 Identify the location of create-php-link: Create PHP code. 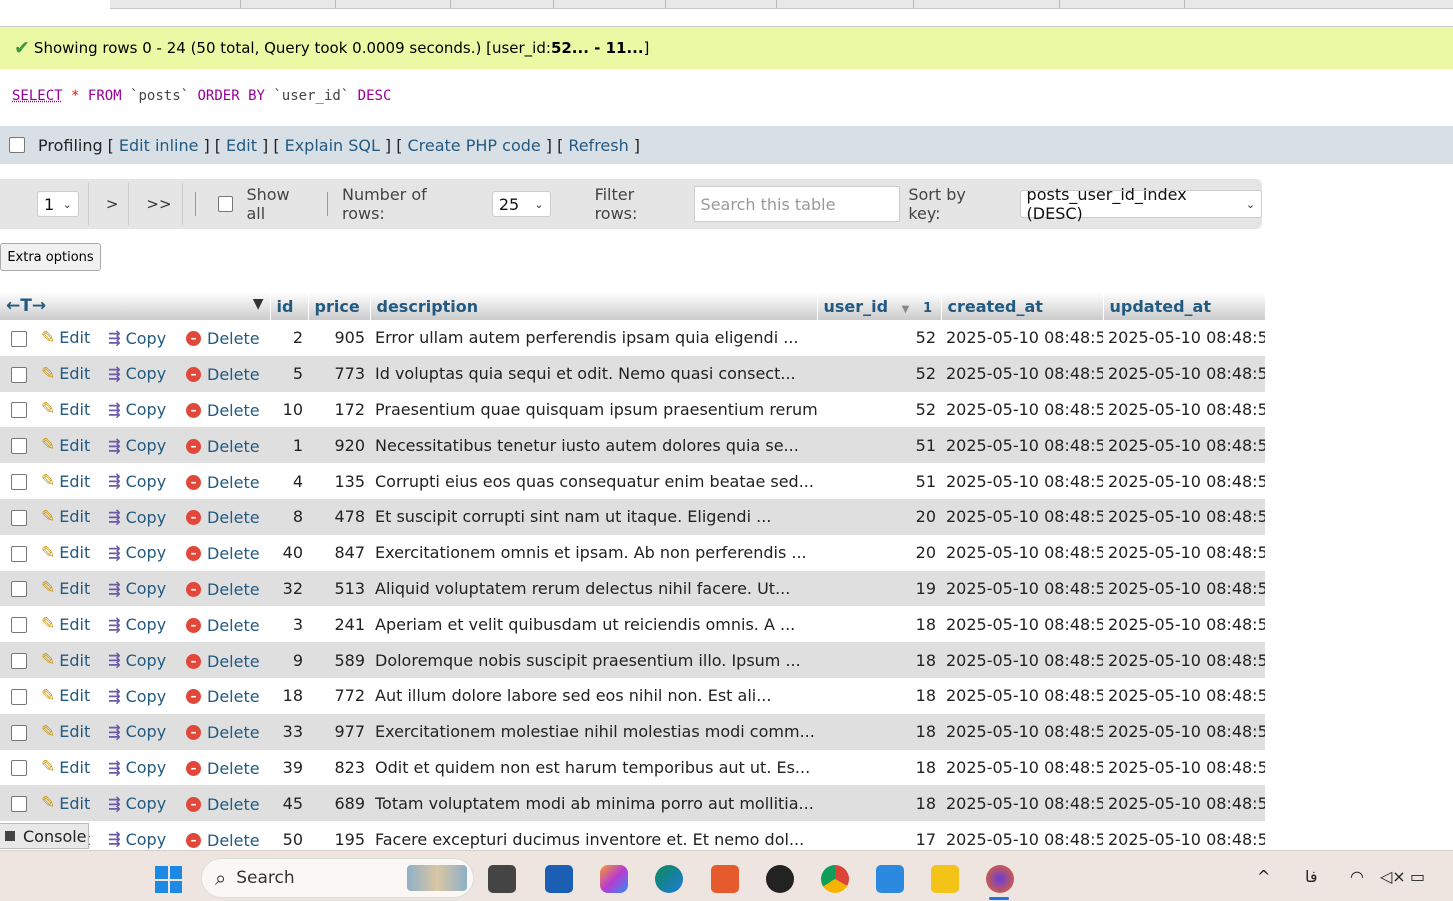
(473, 145).